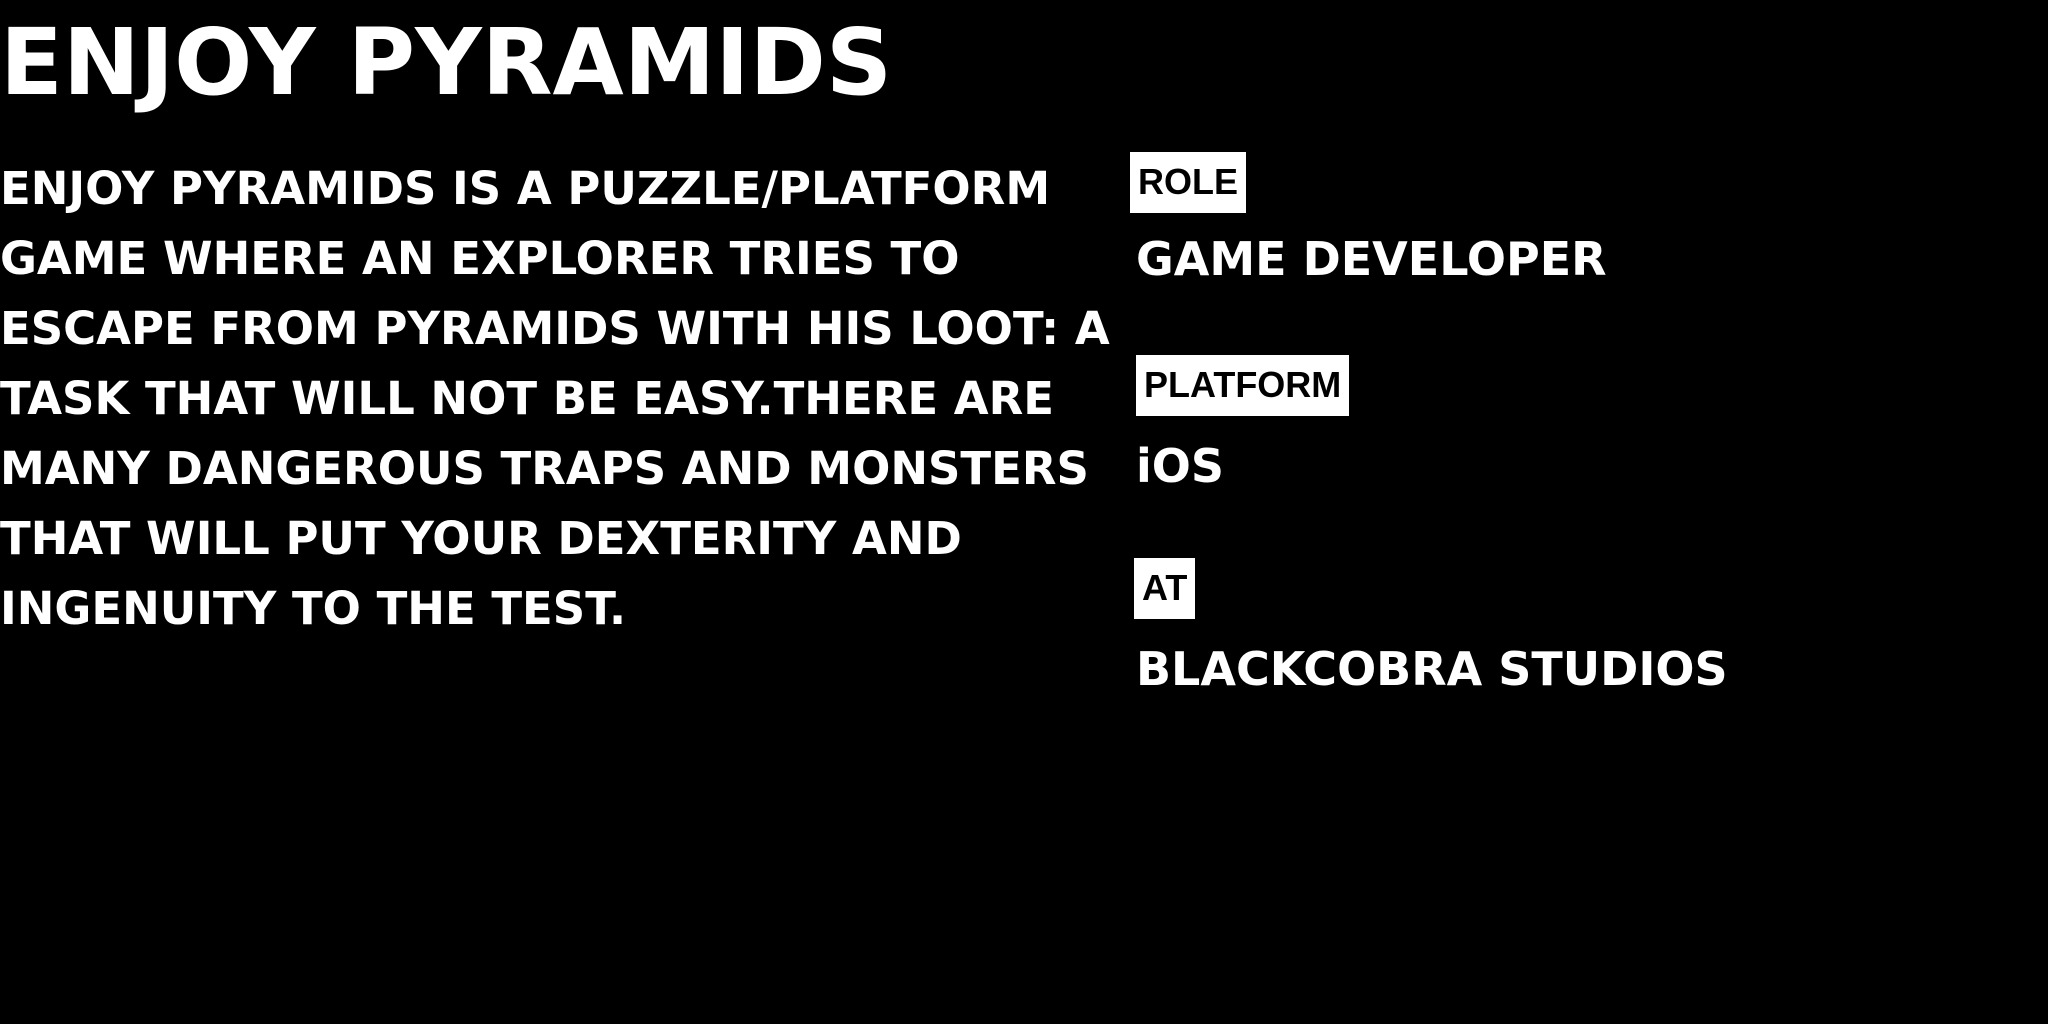 Image resolution: width=2048 pixels, height=1024 pixels. What do you see at coordinates (525, 188) in the screenshot?
I see `description-line: ENJOY PYRAMIDS IS A PUZZLE/PLATFORM` at bounding box center [525, 188].